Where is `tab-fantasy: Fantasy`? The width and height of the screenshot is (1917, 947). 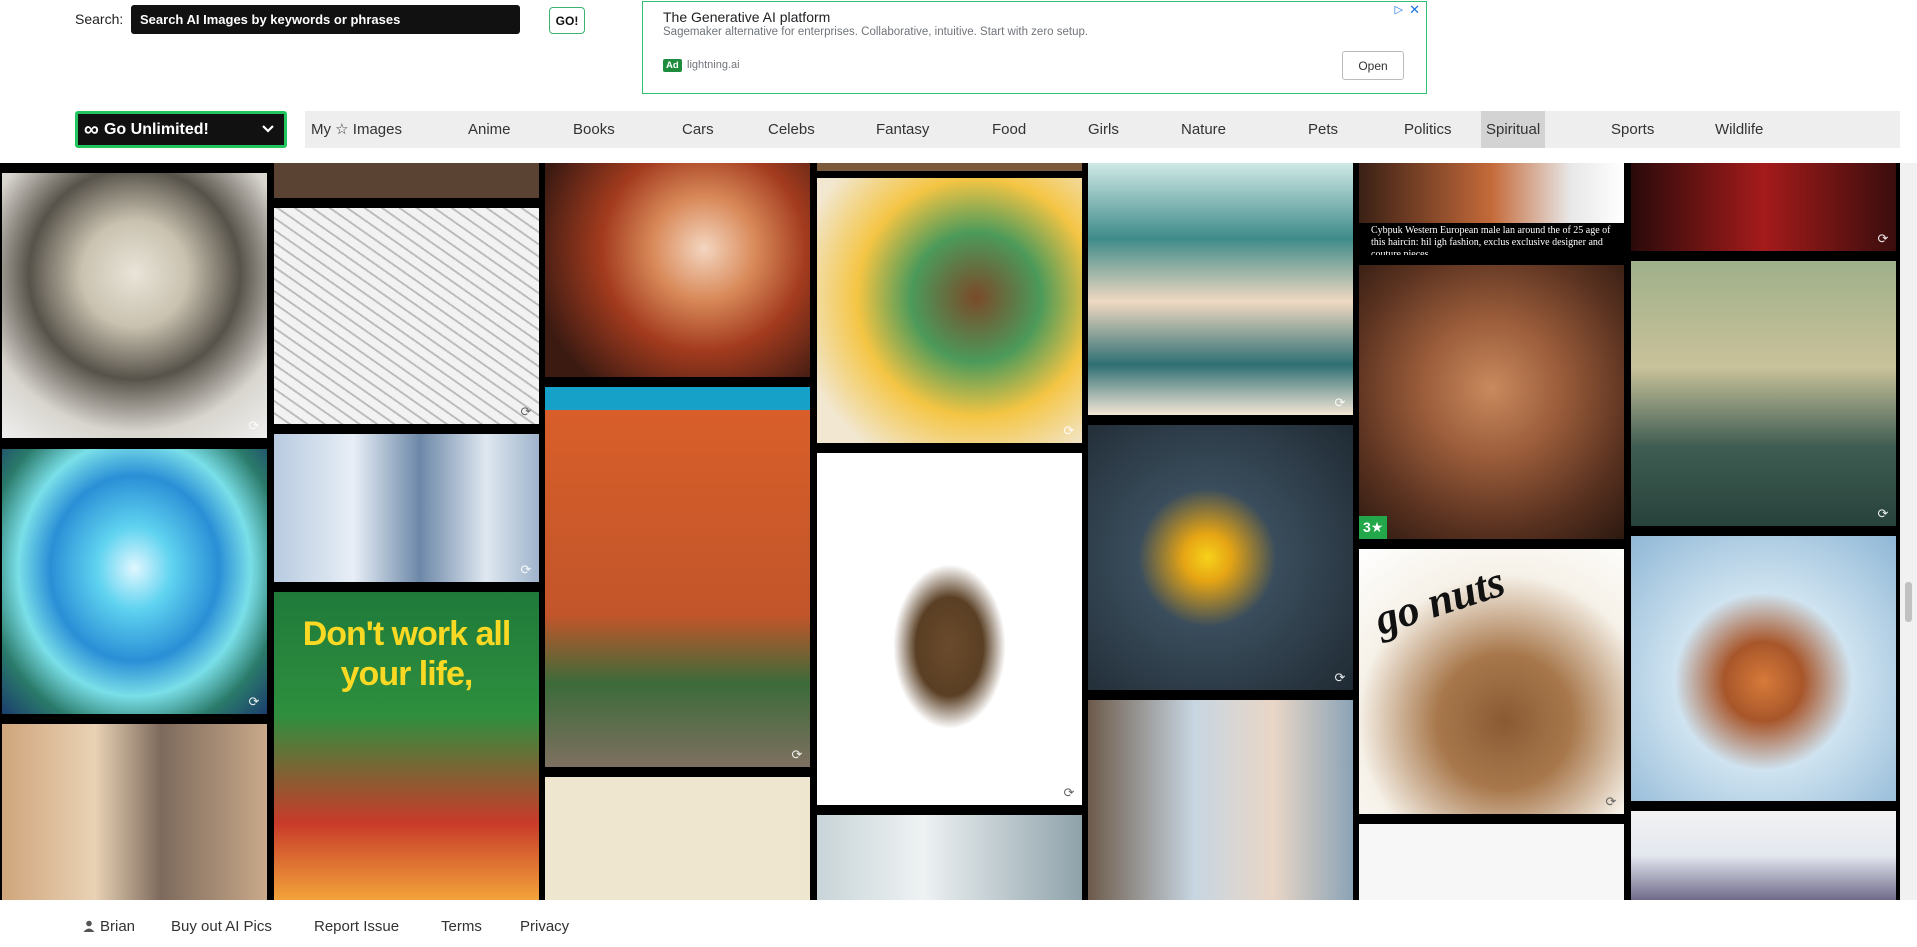 tab-fantasy: Fantasy is located at coordinates (902, 129).